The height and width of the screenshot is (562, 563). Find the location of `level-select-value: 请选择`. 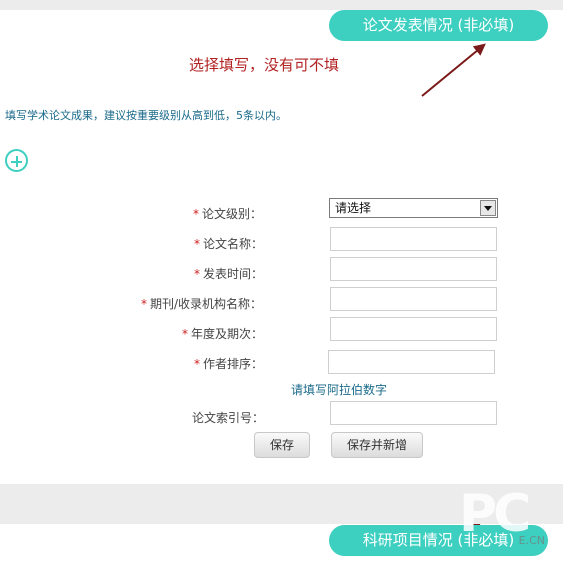

level-select-value: 请选择 is located at coordinates (353, 208).